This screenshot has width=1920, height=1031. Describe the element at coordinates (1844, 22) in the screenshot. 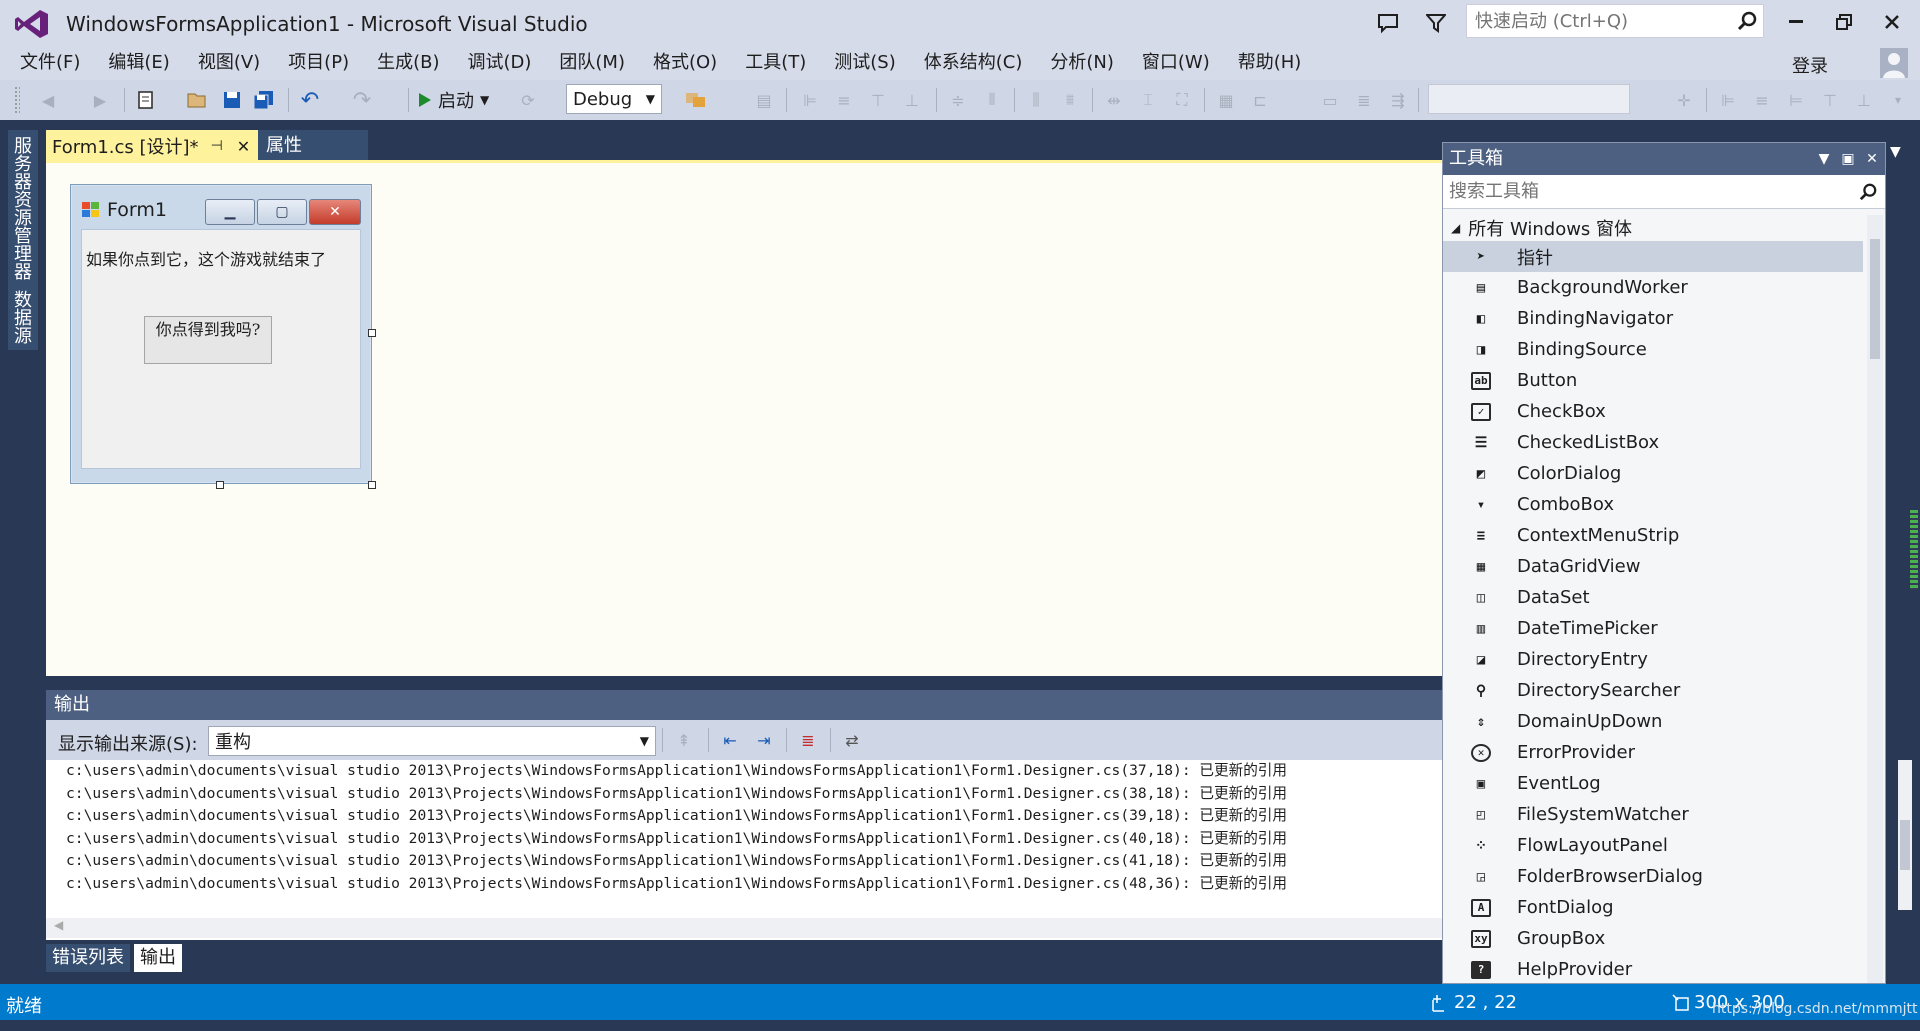

I see `restore-button` at that location.